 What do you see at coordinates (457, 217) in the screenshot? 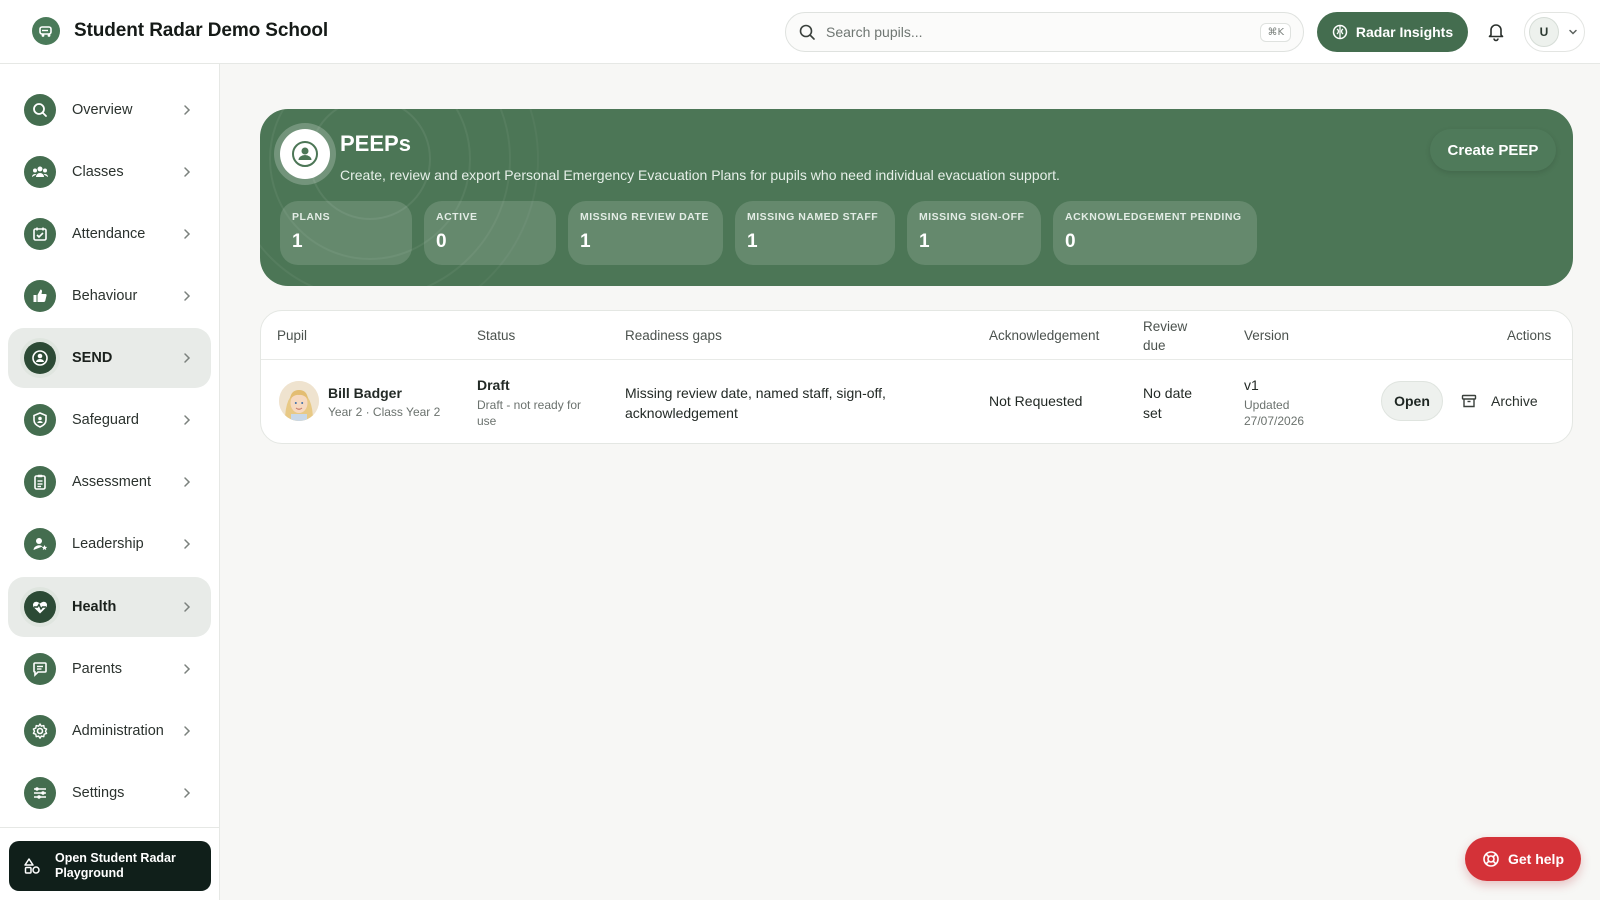
I see `stat-label: ACTIVE` at bounding box center [457, 217].